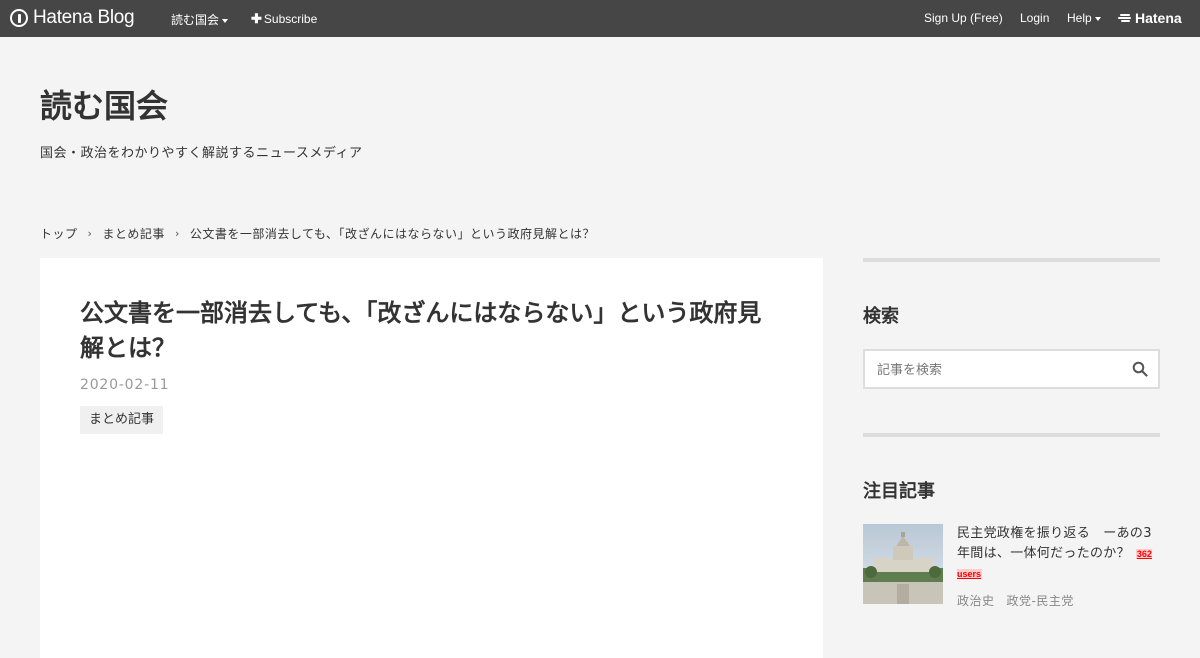  Describe the element at coordinates (430, 331) in the screenshot. I see `entry-title: 公文書を一部消去しても、「改ざんにはならない」という政府見解とは？` at that location.